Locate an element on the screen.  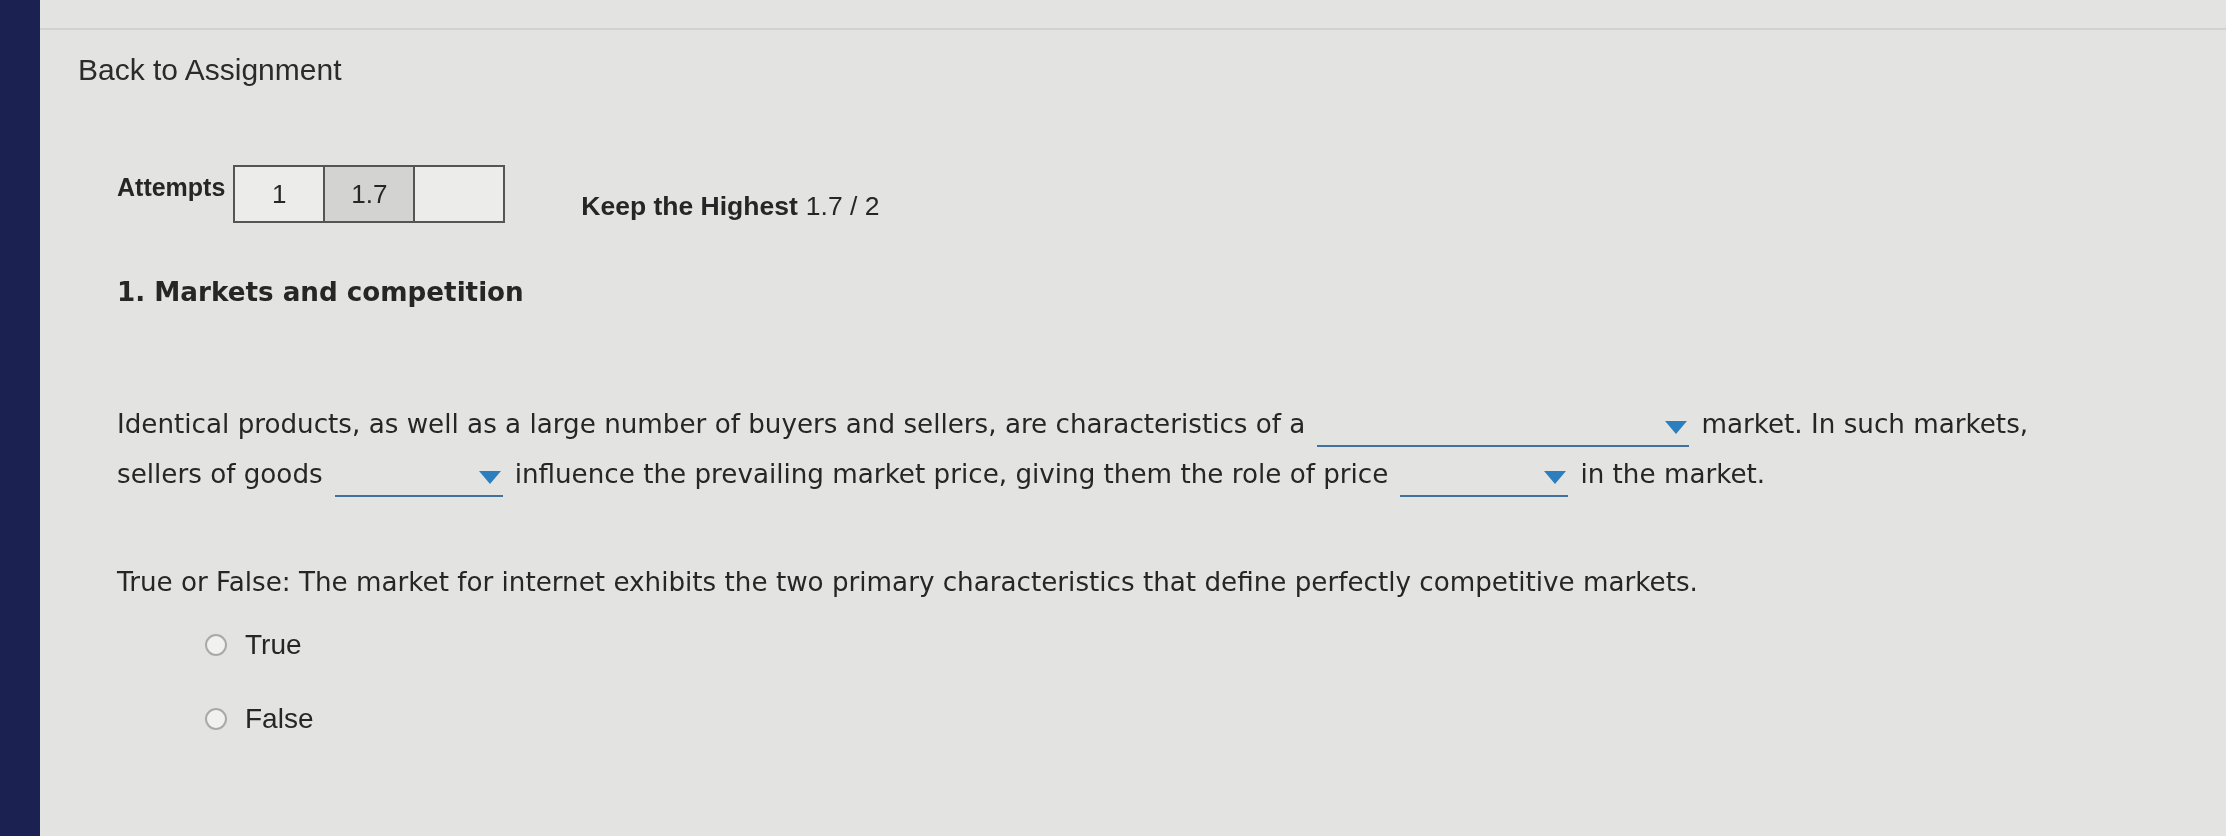
question-text: market. In such markets, is located at coordinates (1865, 424).